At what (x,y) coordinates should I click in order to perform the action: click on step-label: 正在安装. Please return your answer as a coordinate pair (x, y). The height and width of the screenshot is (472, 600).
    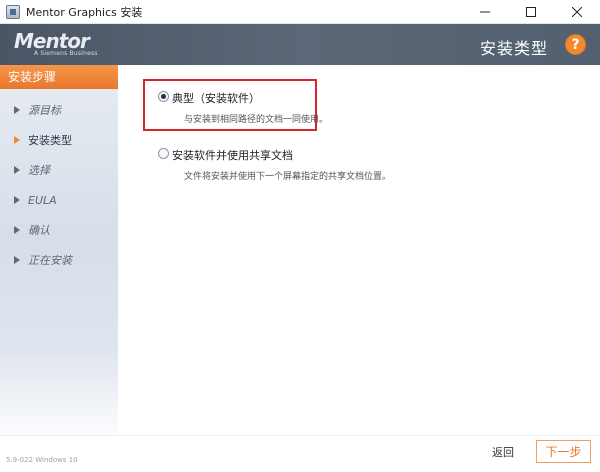
    Looking at the image, I should click on (50, 260).